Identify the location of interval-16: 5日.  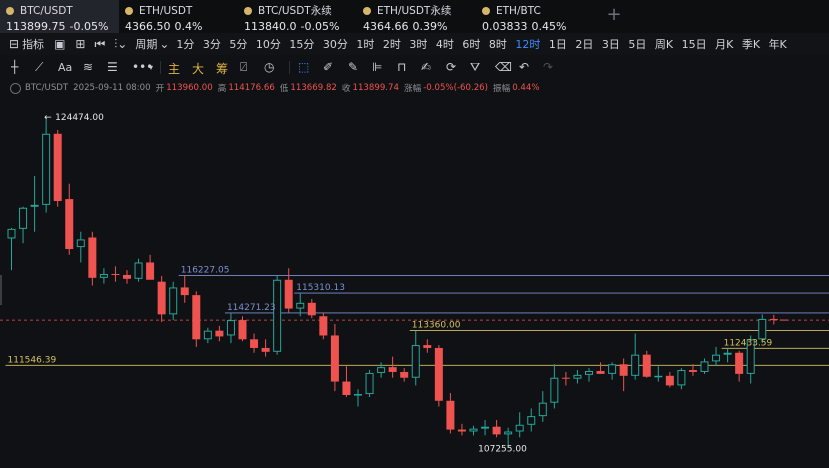
(637, 44).